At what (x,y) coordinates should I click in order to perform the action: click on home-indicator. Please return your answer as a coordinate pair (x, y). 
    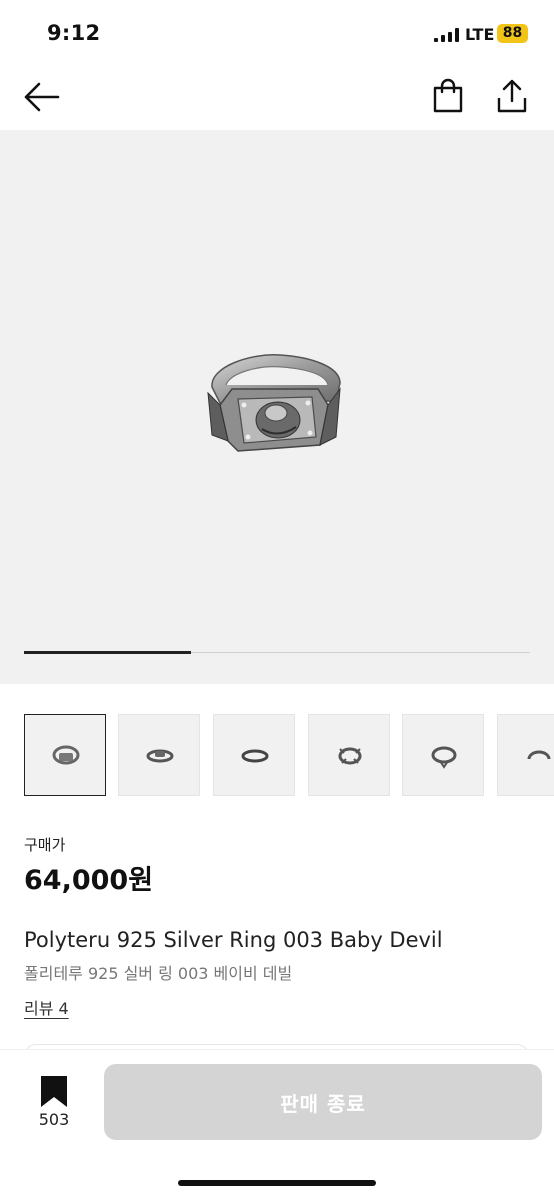
    Looking at the image, I should click on (277, 1183).